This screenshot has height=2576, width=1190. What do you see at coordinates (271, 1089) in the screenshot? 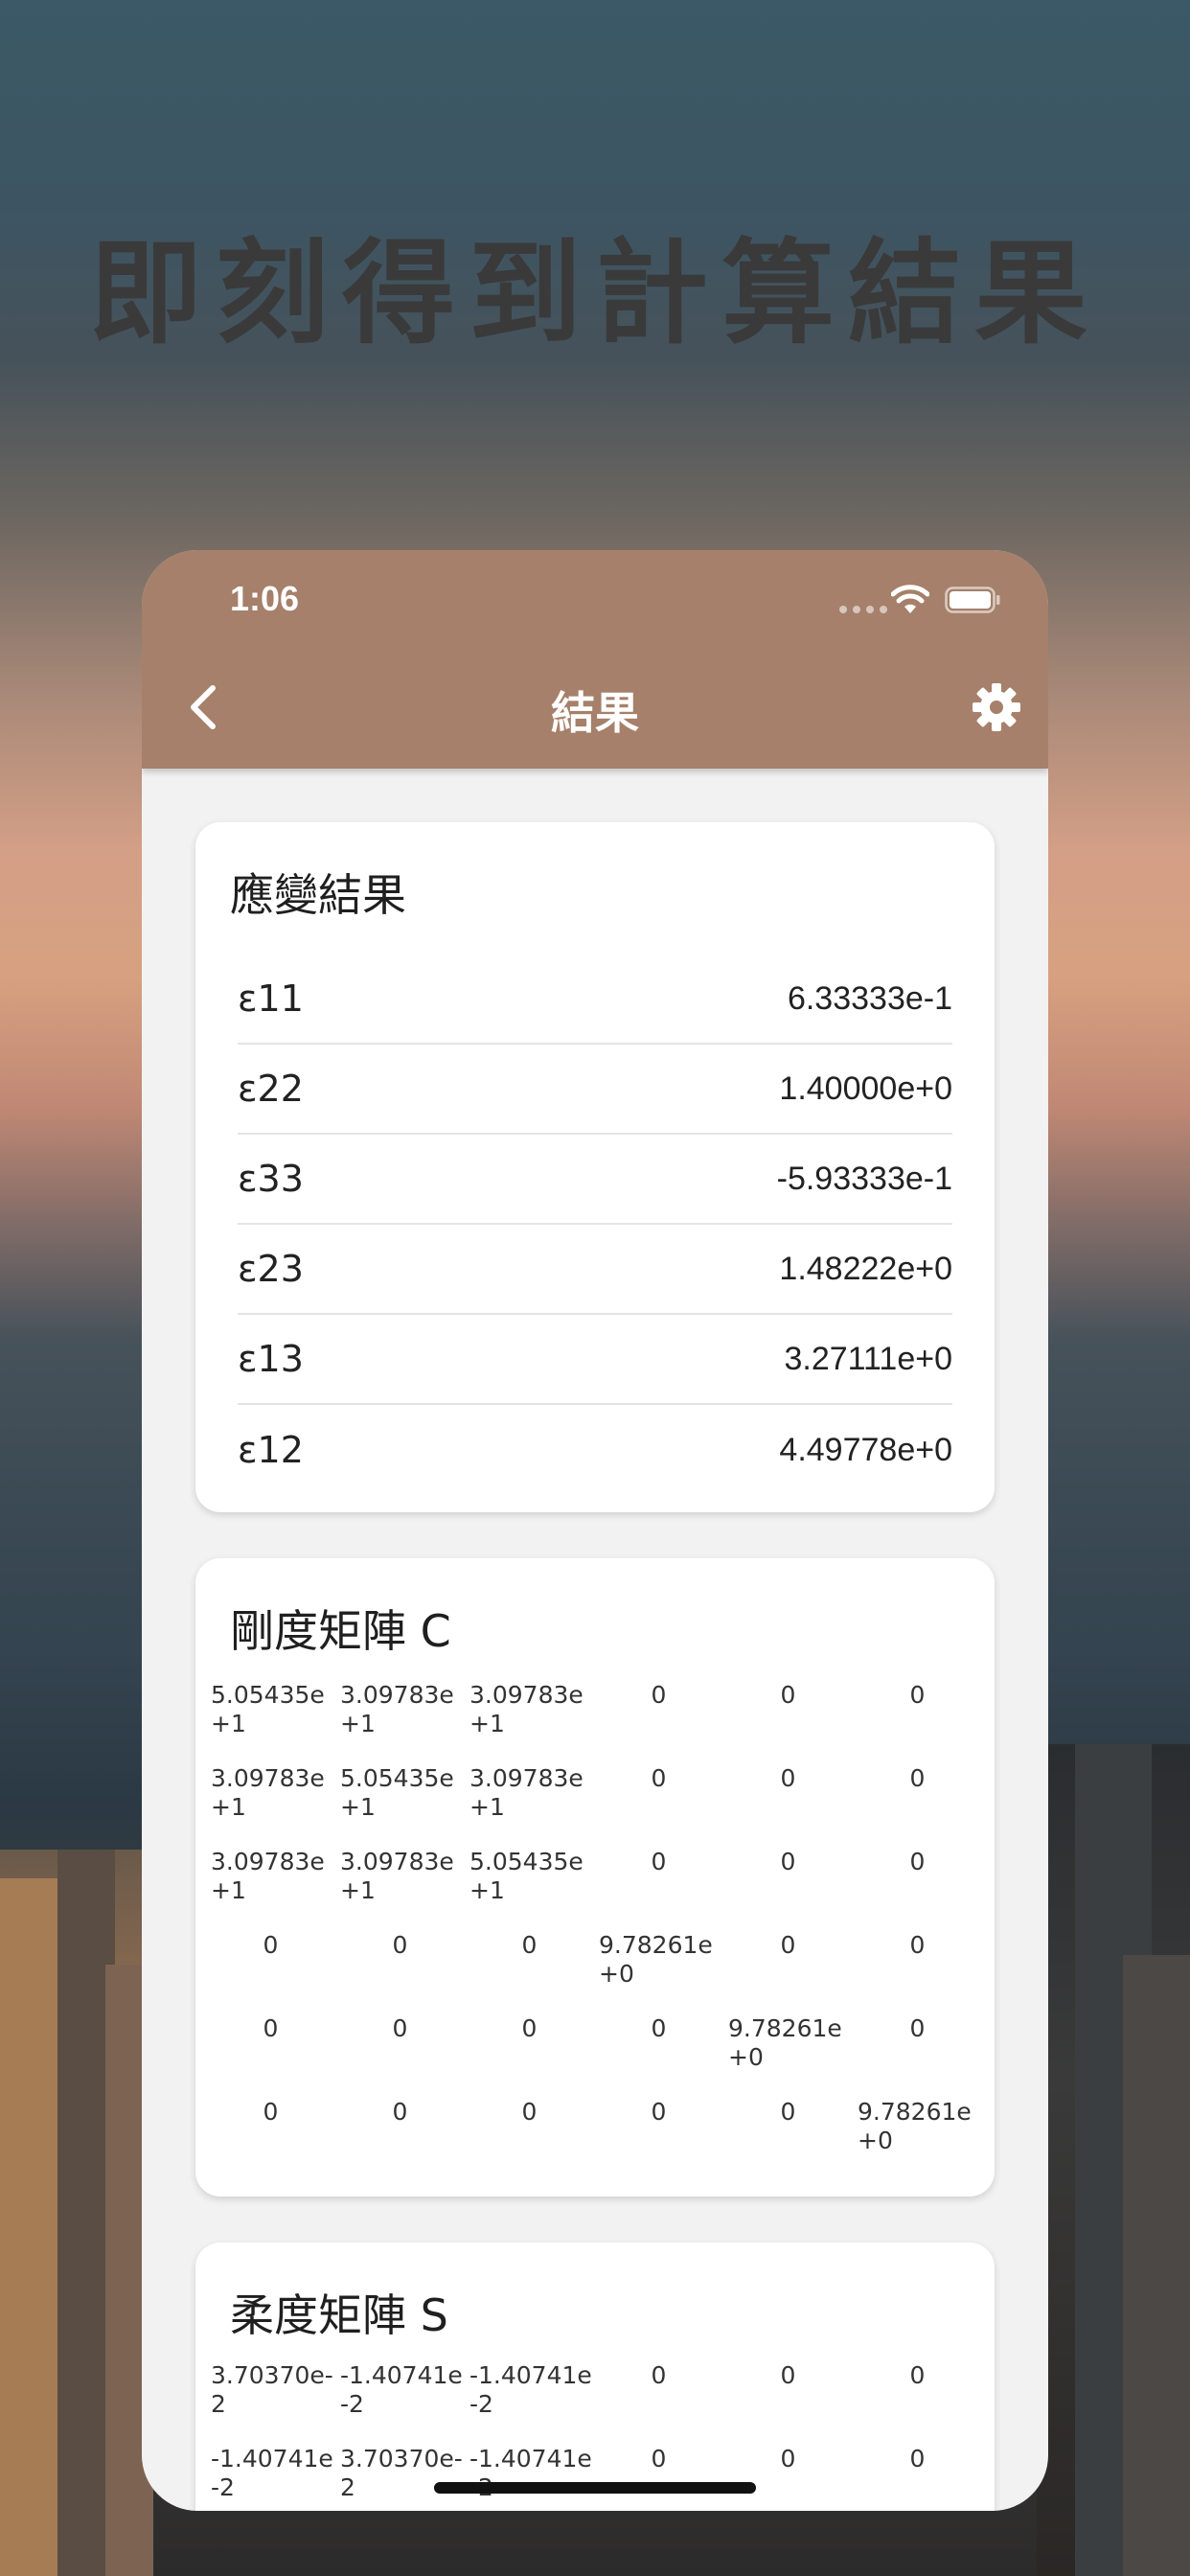
I see `strain-label: ε22` at bounding box center [271, 1089].